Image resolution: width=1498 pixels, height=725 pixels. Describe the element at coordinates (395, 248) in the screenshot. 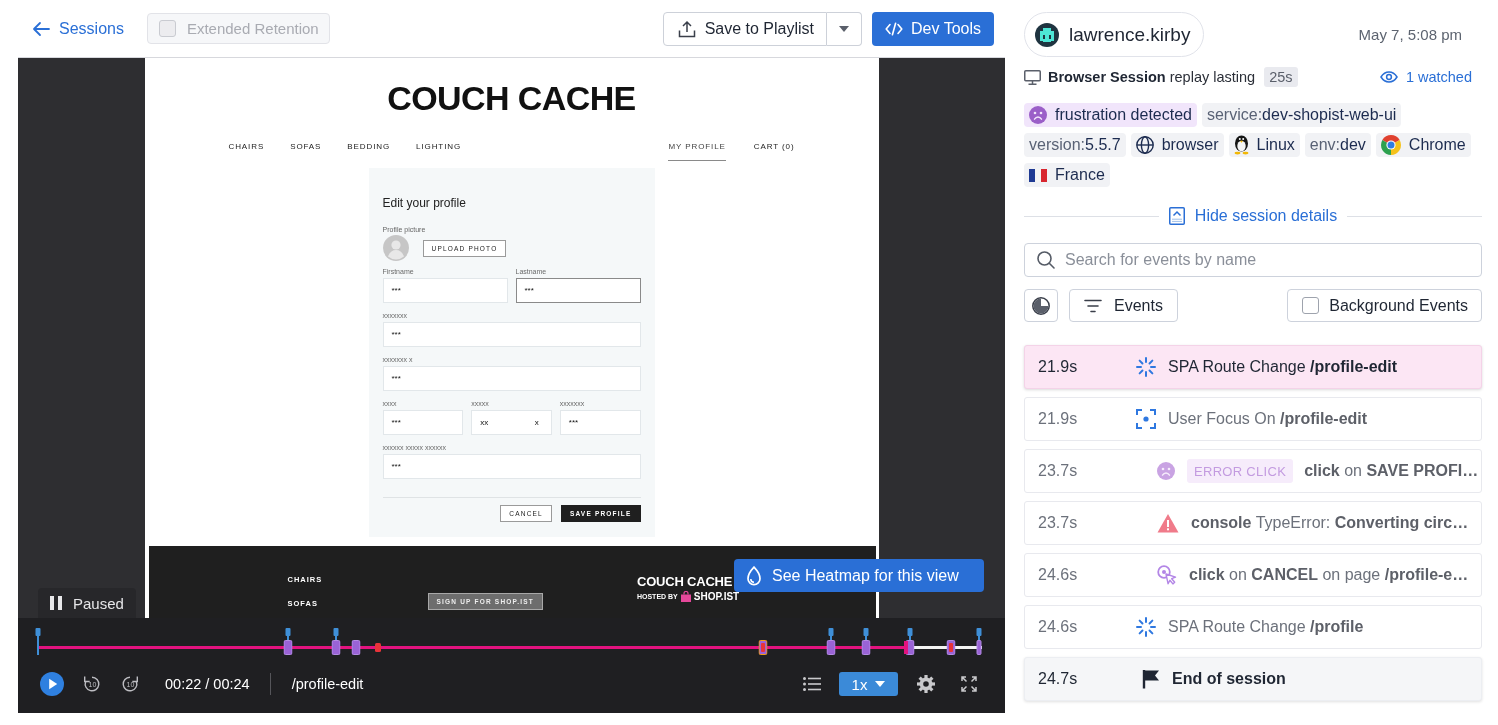

I see `avatar-placeholder-icon` at that location.